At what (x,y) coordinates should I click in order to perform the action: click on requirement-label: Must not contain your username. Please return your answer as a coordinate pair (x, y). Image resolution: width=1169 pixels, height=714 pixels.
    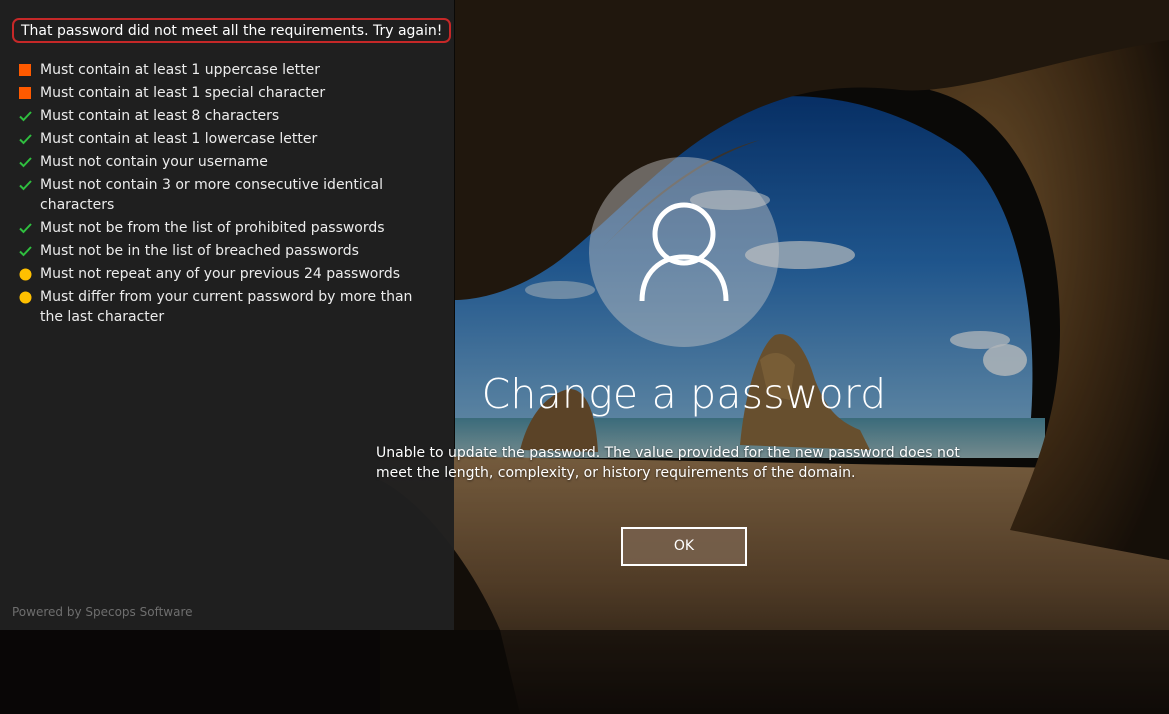
    Looking at the image, I should click on (154, 162).